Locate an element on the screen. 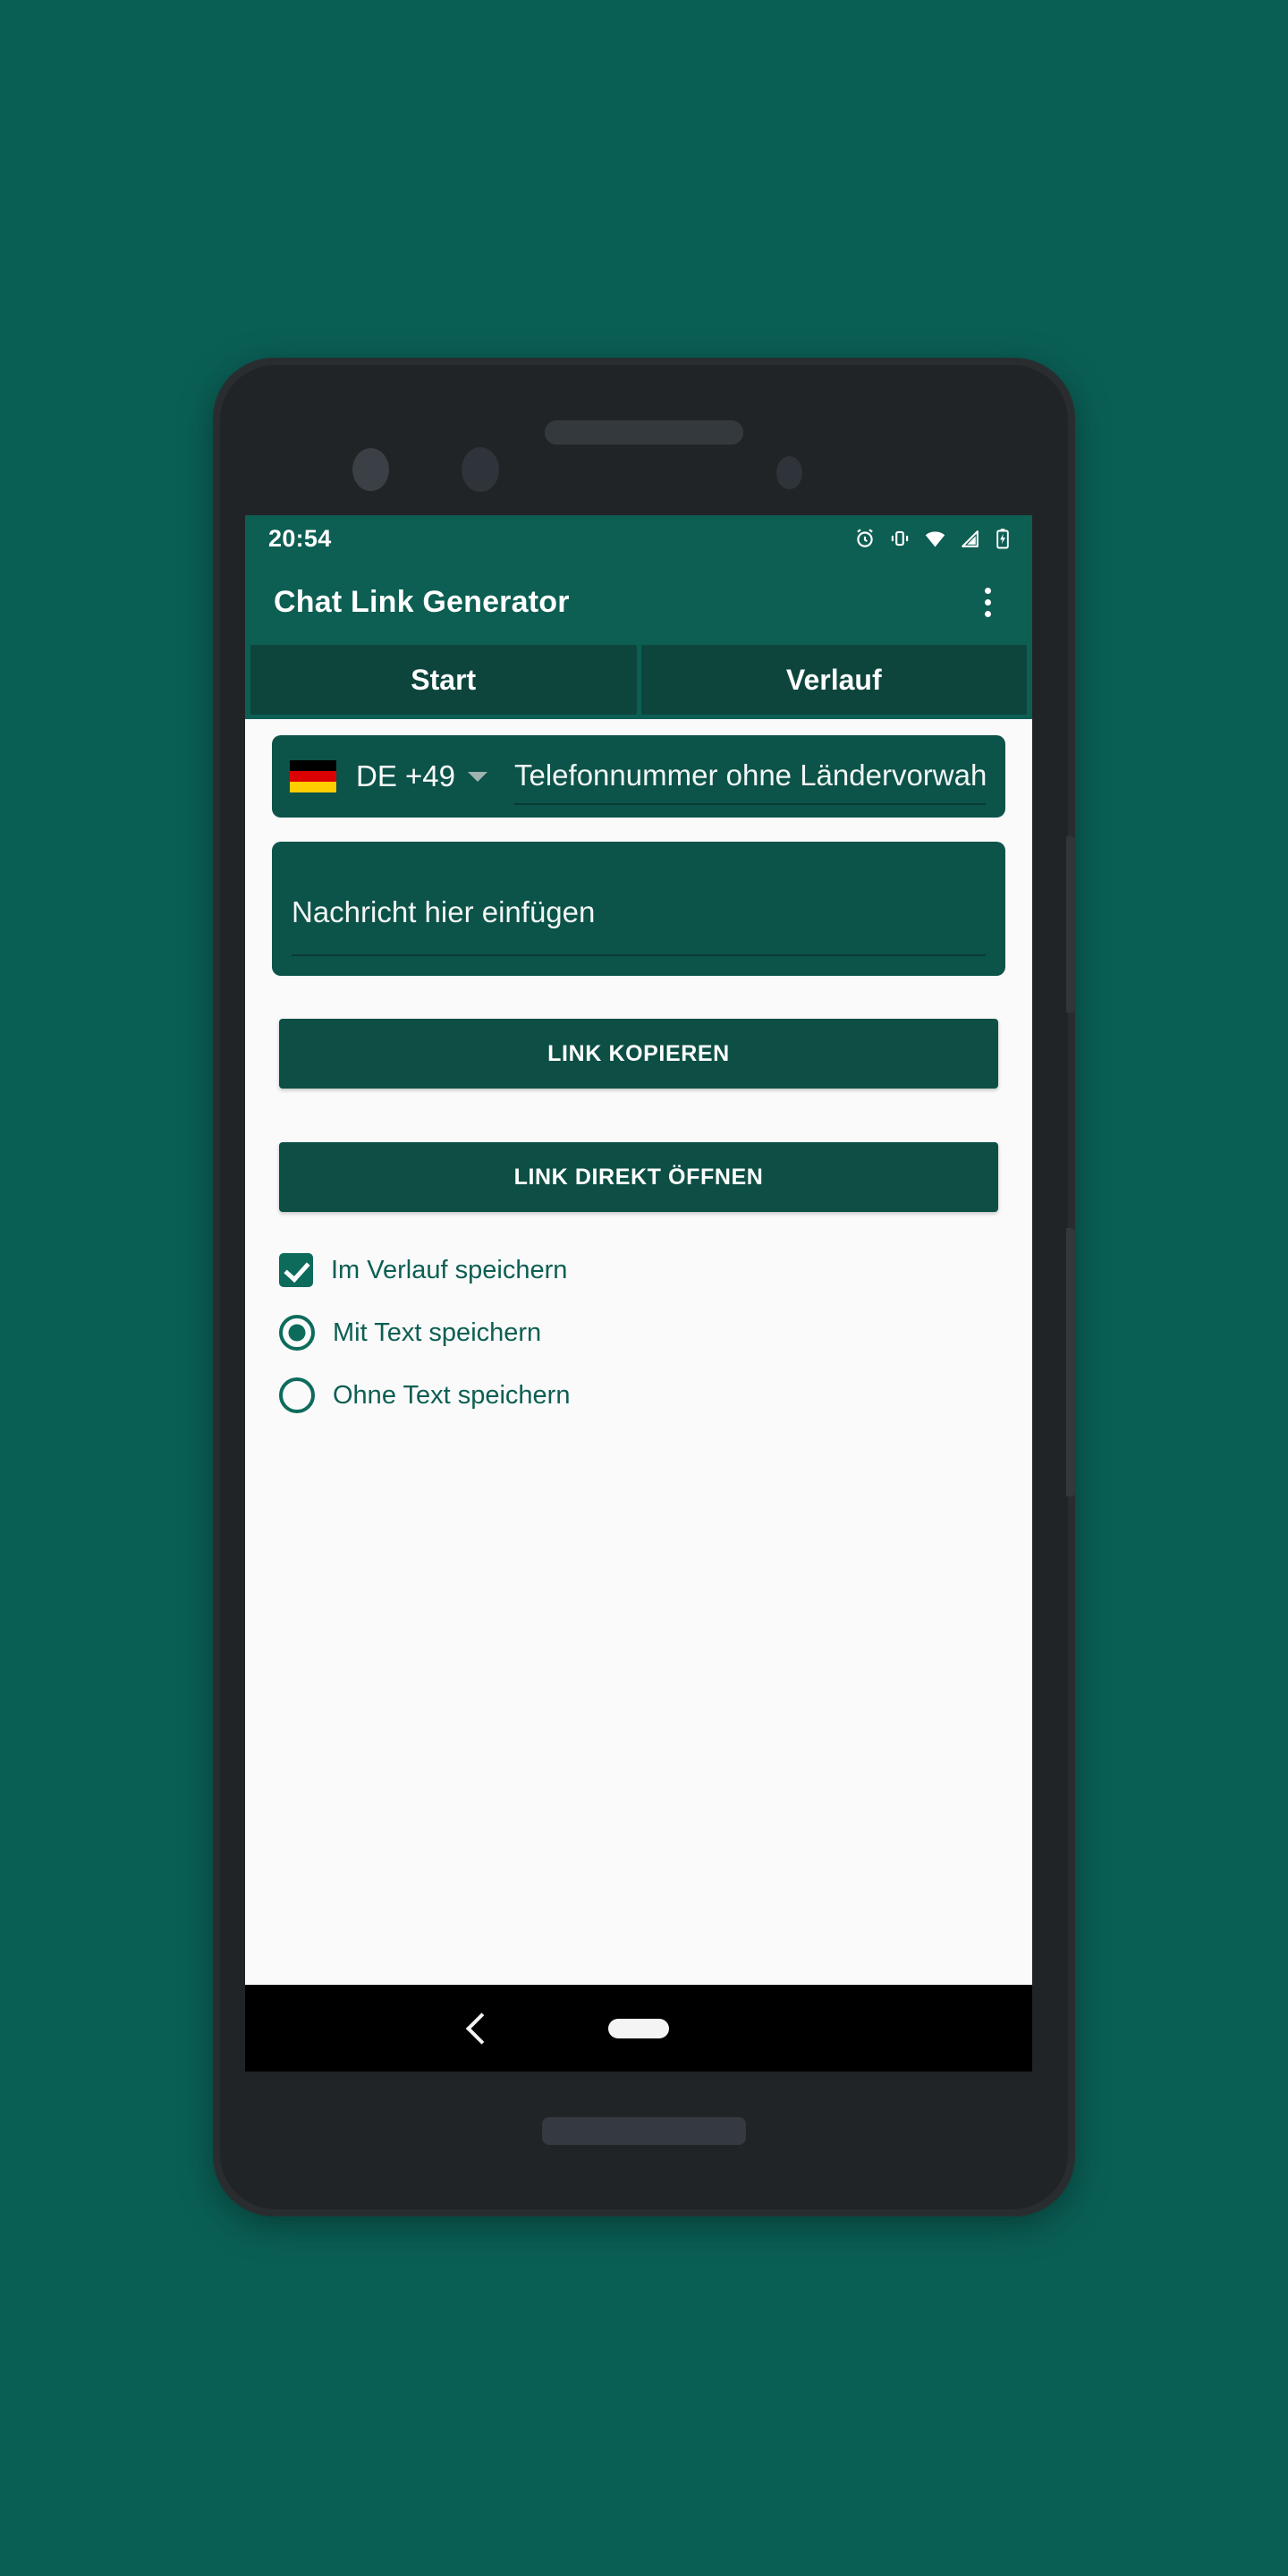 The height and width of the screenshot is (2576, 1288). option-label: Ohne Text speichern is located at coordinates (452, 1395).